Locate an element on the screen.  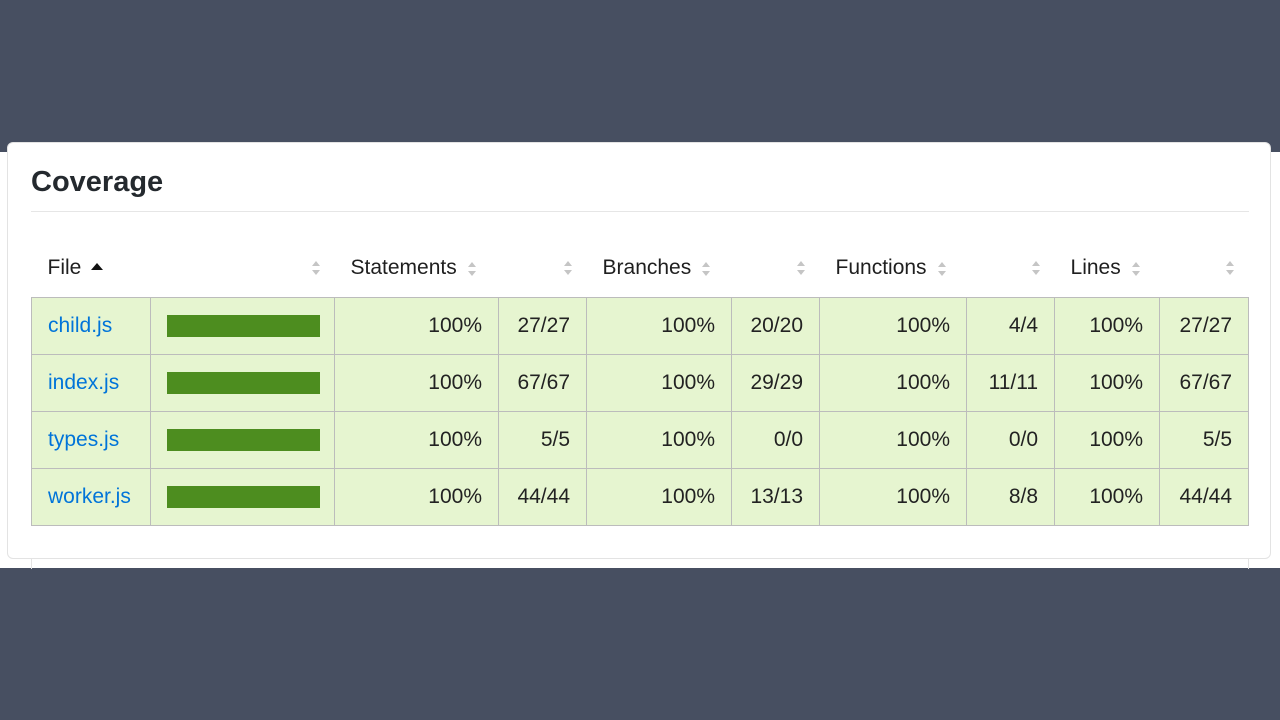
functions-count: 11/11 is located at coordinates (1011, 382).